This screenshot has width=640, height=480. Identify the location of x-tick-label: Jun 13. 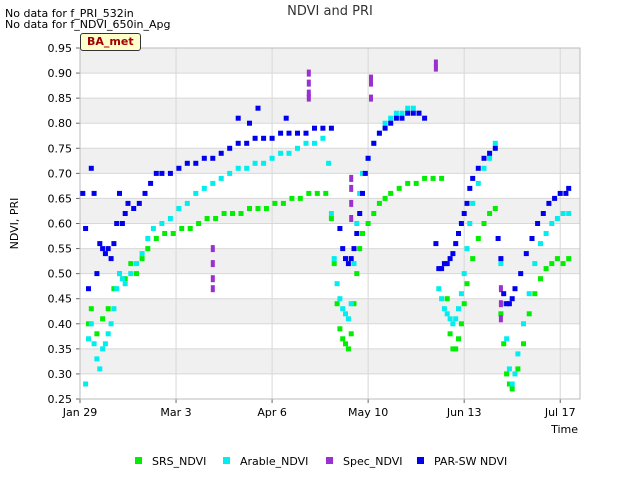
(464, 412).